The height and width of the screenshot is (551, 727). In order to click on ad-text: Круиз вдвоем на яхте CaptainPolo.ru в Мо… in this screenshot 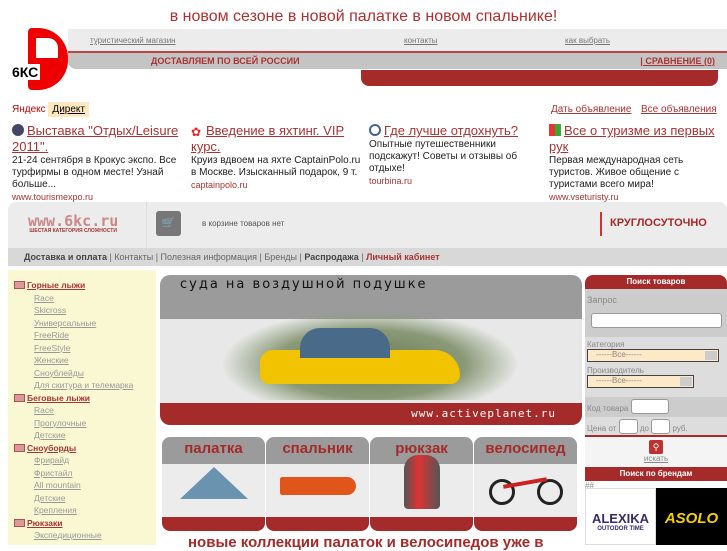, I will do `click(276, 166)`.